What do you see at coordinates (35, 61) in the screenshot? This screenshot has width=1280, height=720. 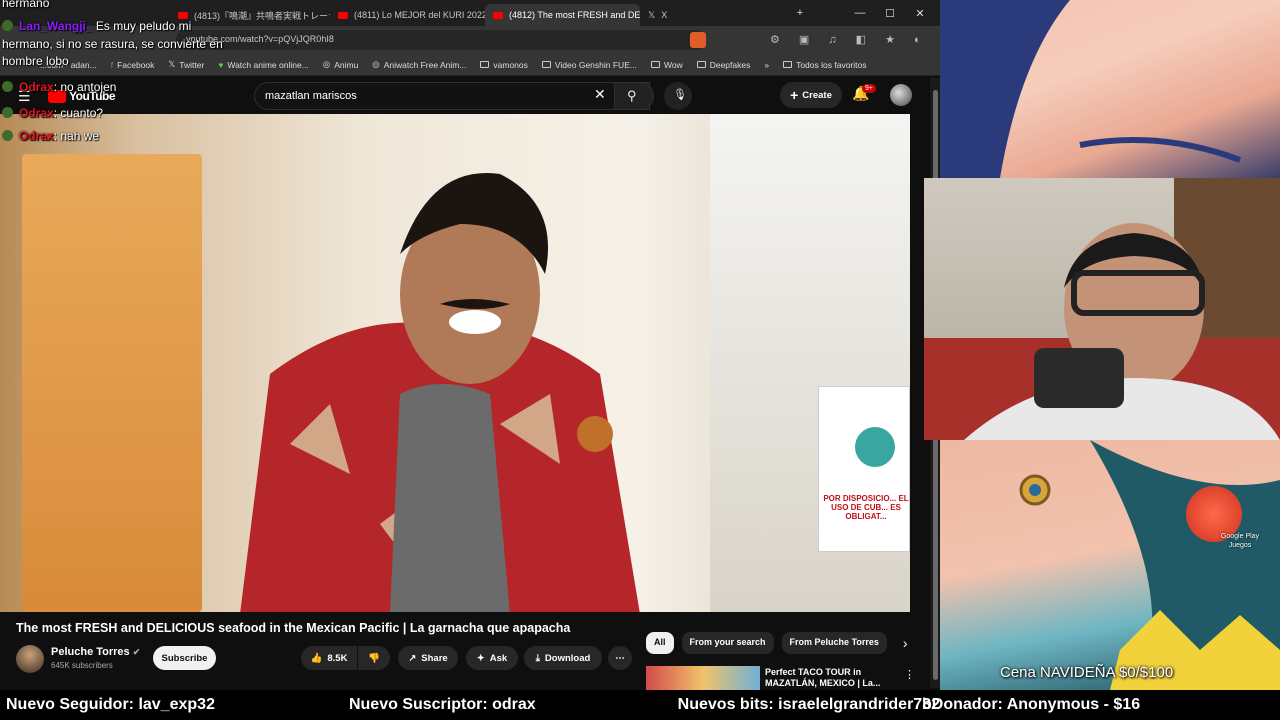 I see `chat-message: hombre lobo` at bounding box center [35, 61].